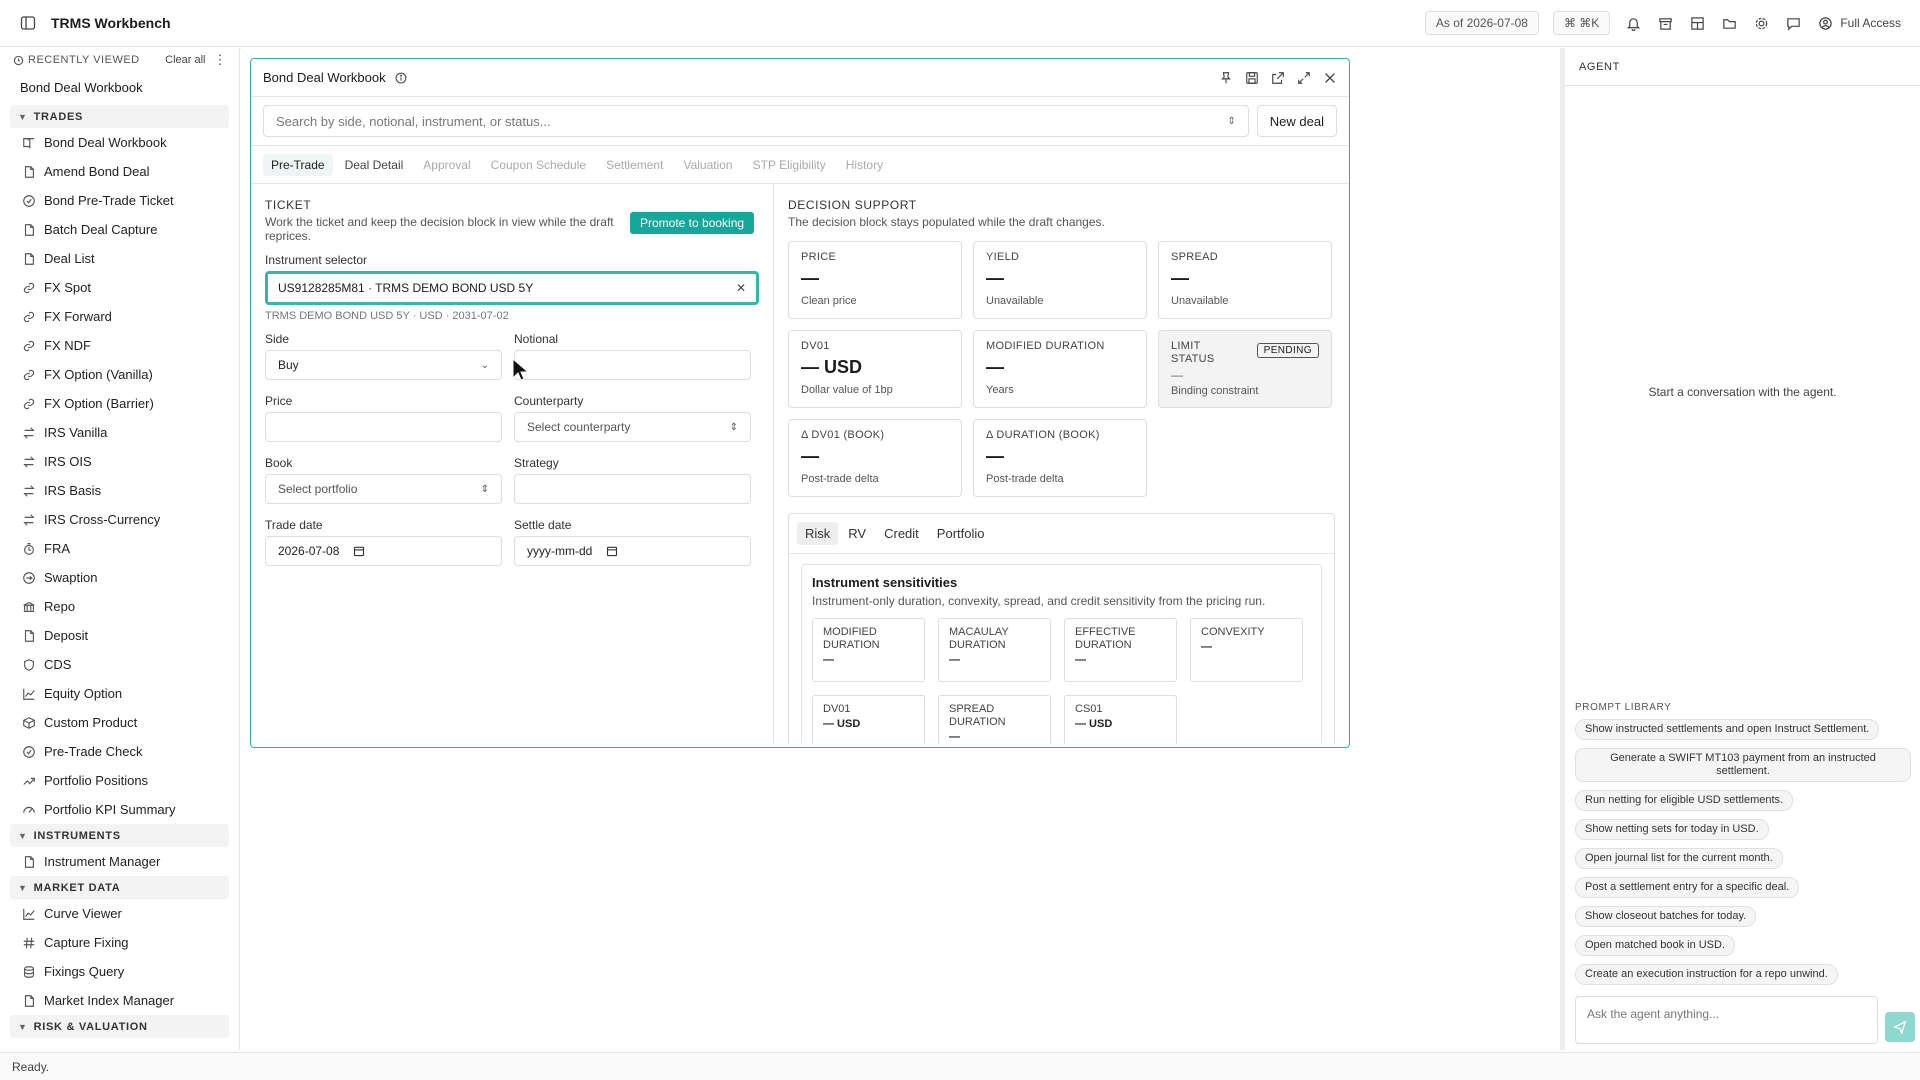 The image size is (1920, 1080). I want to click on section-instruments: ▼ INSTRUMENTS, so click(119, 835).